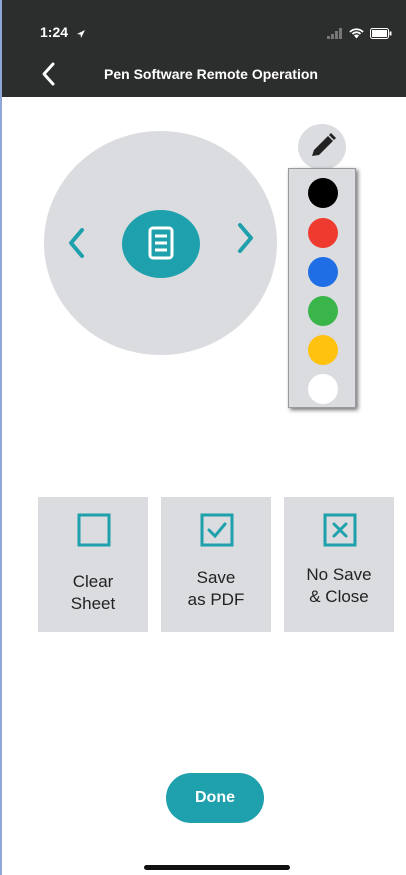 Image resolution: width=406 pixels, height=875 pixels. I want to click on left-edge-line, so click(1, 437).